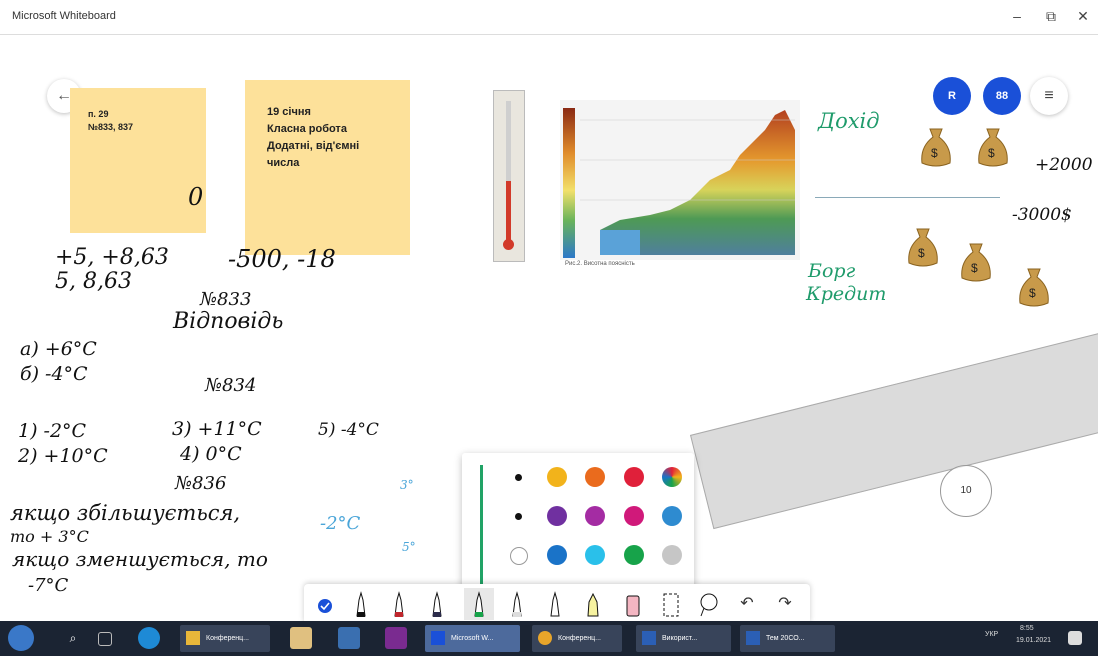 This screenshot has width=1098, height=656. Describe the element at coordinates (479, 604) in the screenshot. I see `pen-green-icon` at that location.